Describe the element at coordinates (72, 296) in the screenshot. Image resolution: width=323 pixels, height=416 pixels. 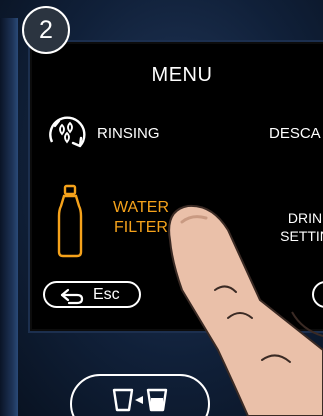
I see `back-arrow-icon` at that location.